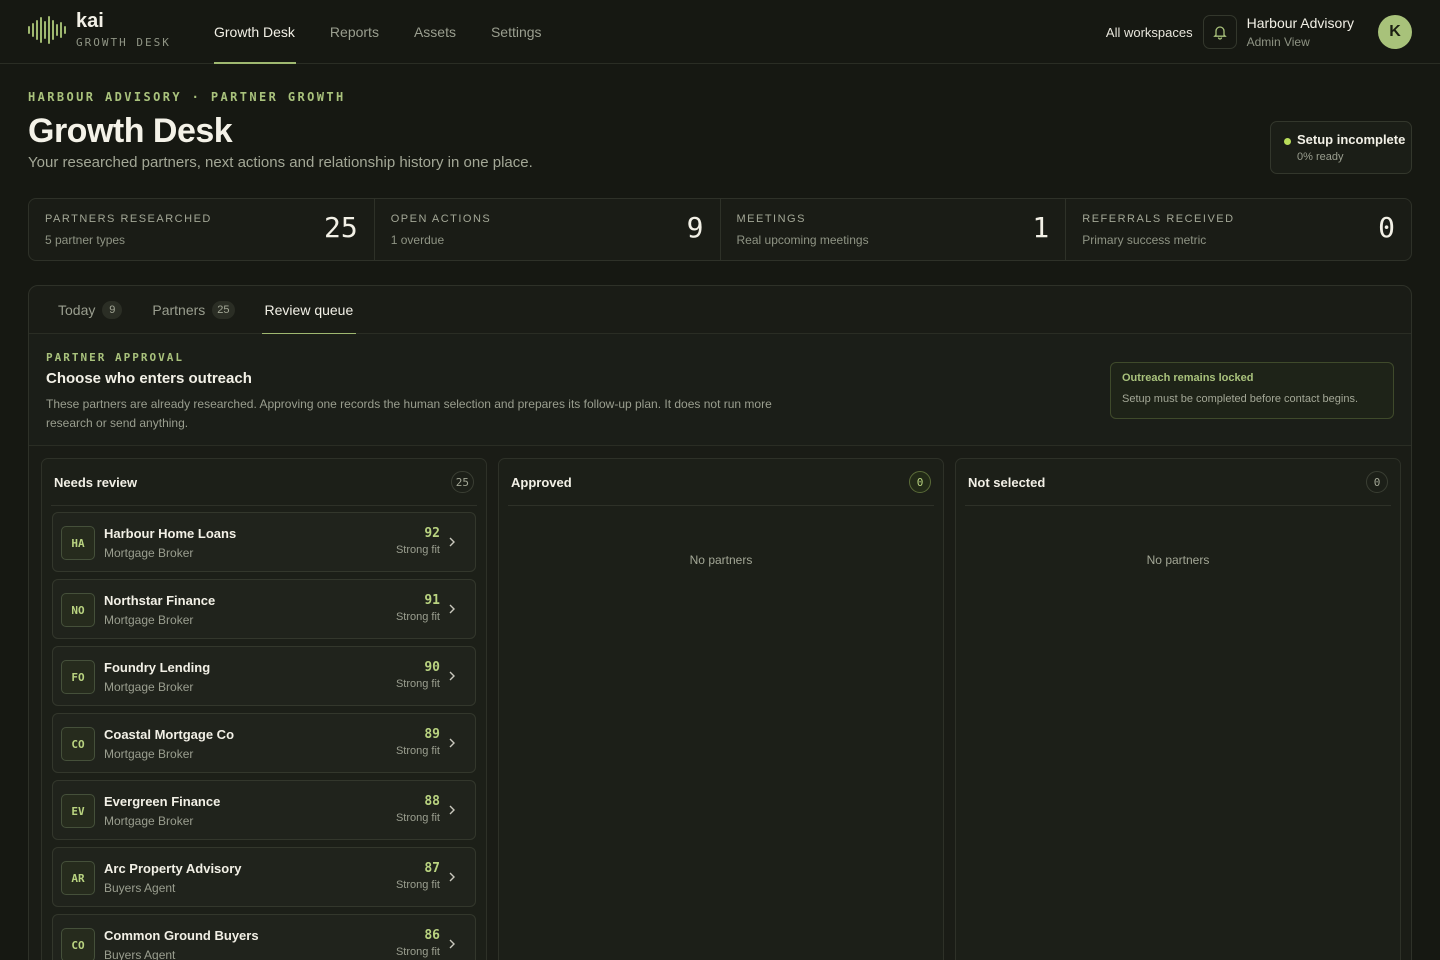 Image resolution: width=1440 pixels, height=960 pixels. What do you see at coordinates (99, 29) in the screenshot?
I see `brand-logo: kai GROWTH DESK` at bounding box center [99, 29].